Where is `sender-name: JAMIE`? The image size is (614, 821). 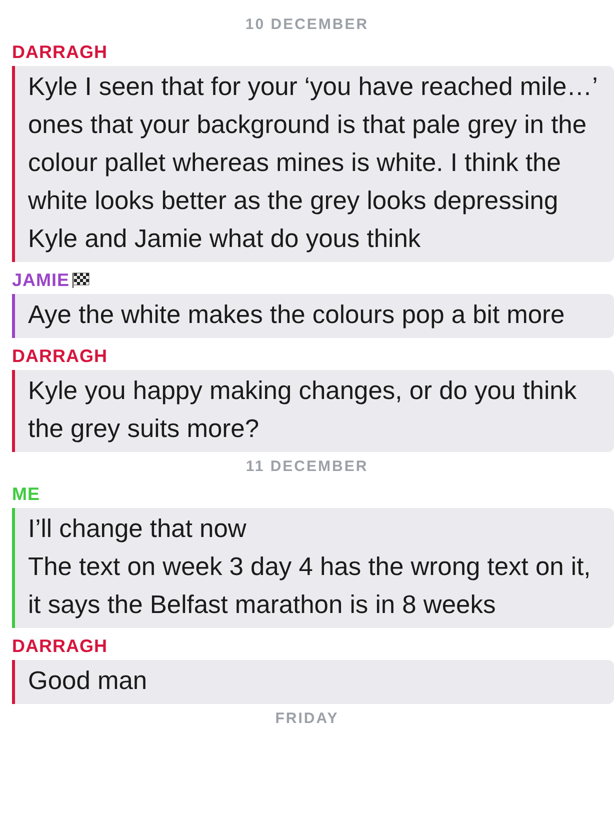 sender-name: JAMIE is located at coordinates (41, 280).